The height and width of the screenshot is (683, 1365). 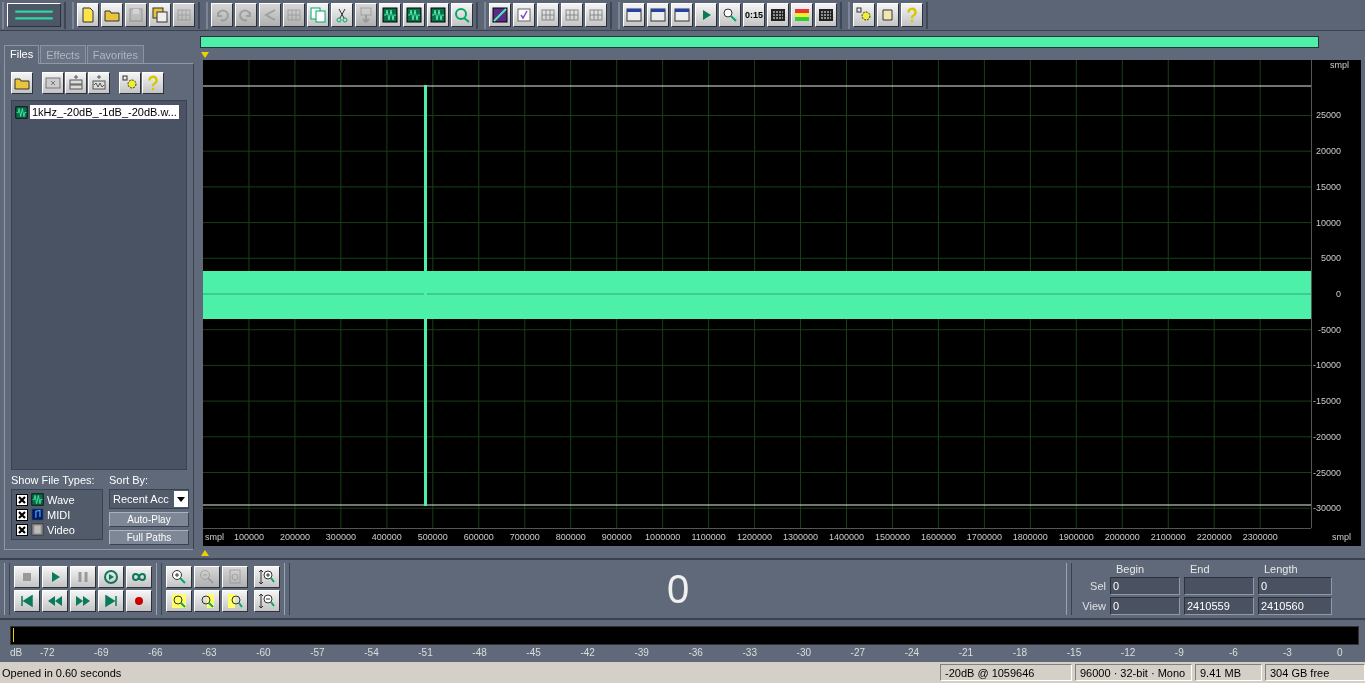 What do you see at coordinates (1295, 606) in the screenshot?
I see `value-field: 2410560` at bounding box center [1295, 606].